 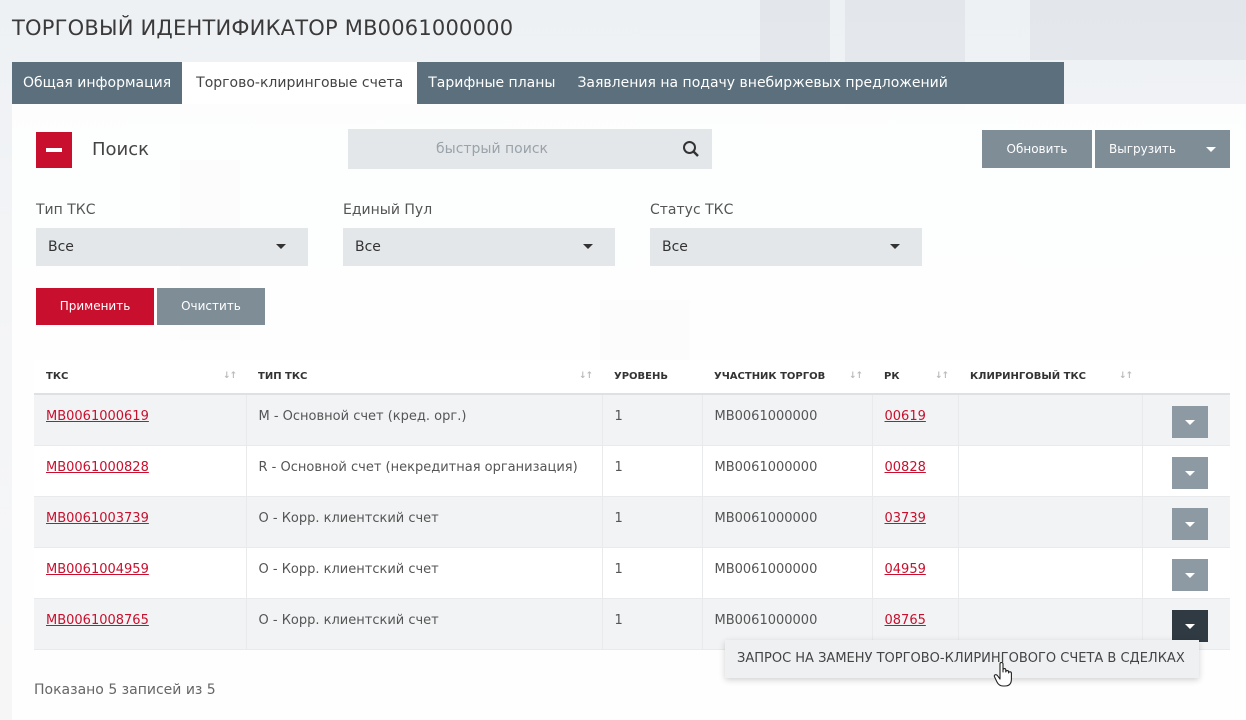 I want to click on tks-link: MB0061004959, so click(x=97, y=569).